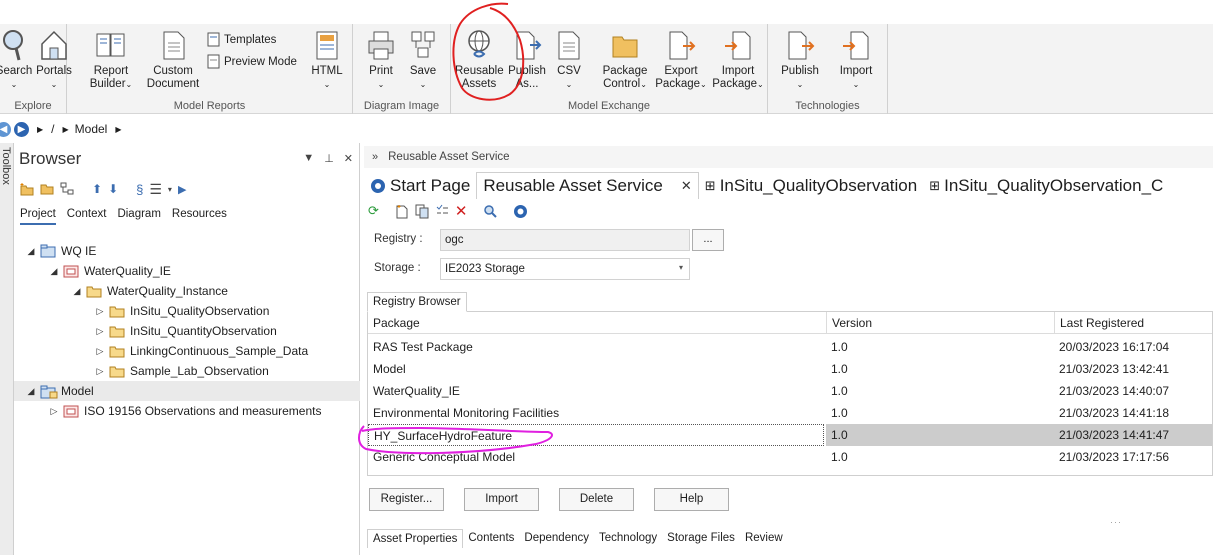 This screenshot has height=555, width=1213. I want to click on dropdown-icon: ▼, so click(308, 158).